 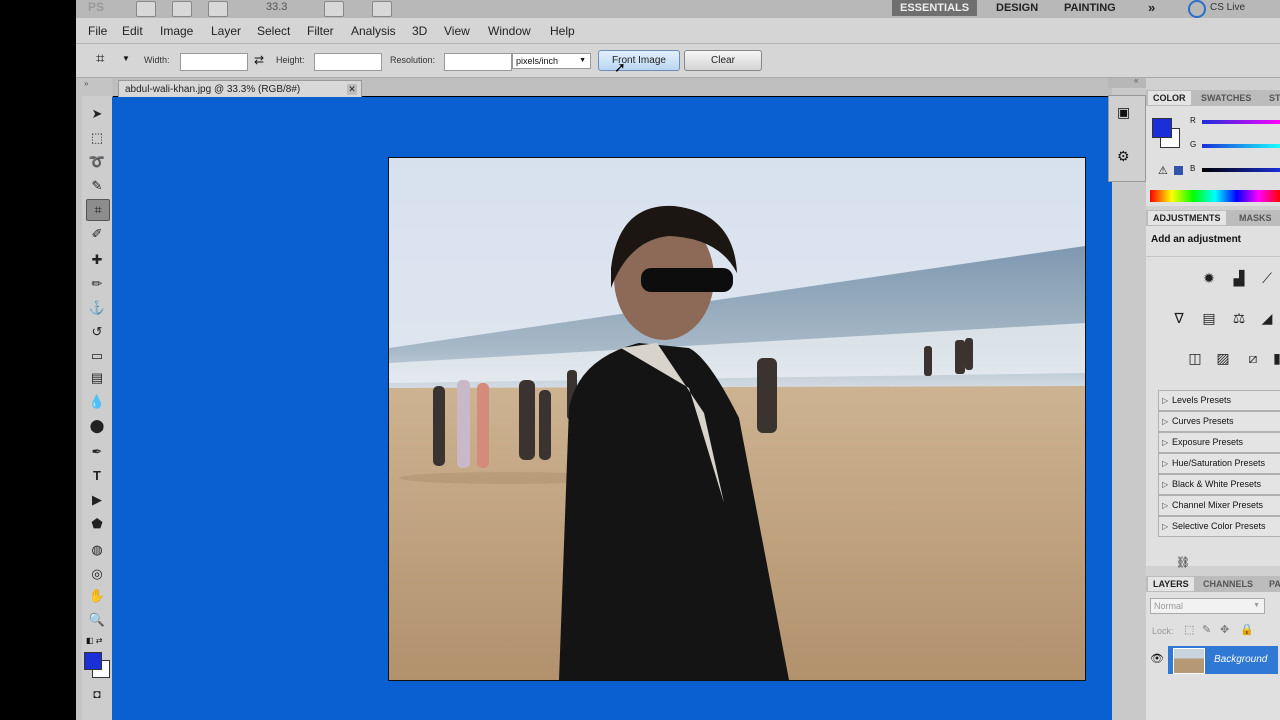 What do you see at coordinates (146, 9) in the screenshot?
I see `bridge-button` at bounding box center [146, 9].